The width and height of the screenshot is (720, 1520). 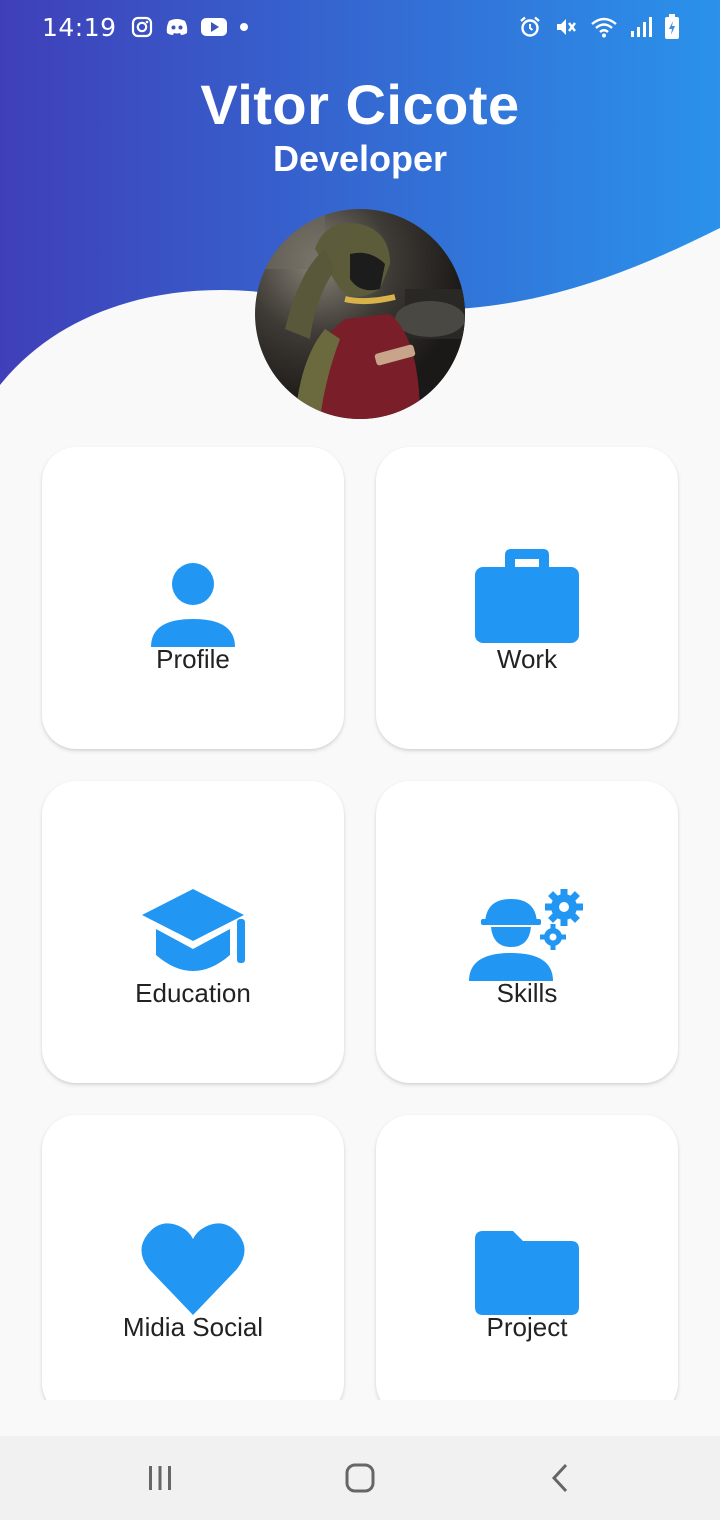 I want to click on back-button, so click(x=560, y=1478).